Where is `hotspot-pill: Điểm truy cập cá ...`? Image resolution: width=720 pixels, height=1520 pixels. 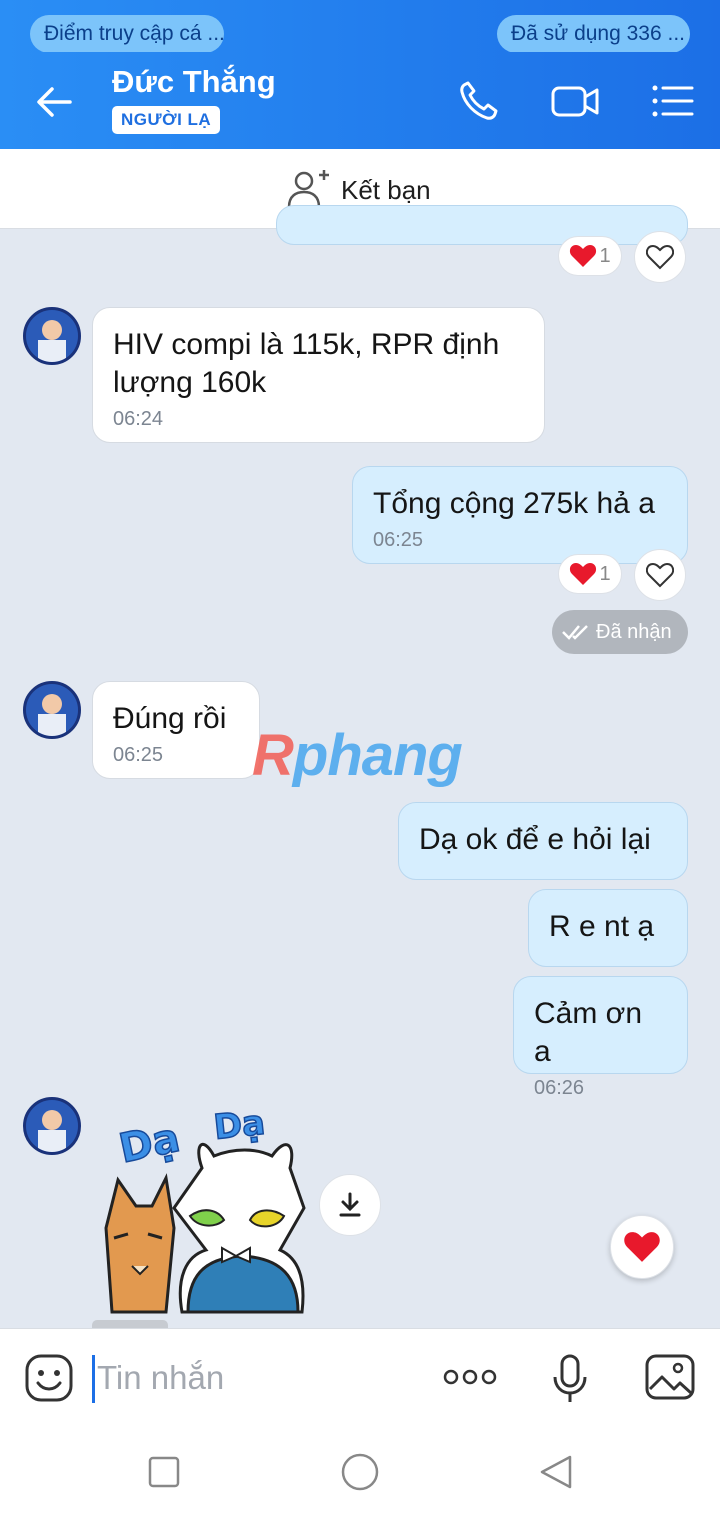 hotspot-pill: Điểm truy cập cá ... is located at coordinates (127, 34).